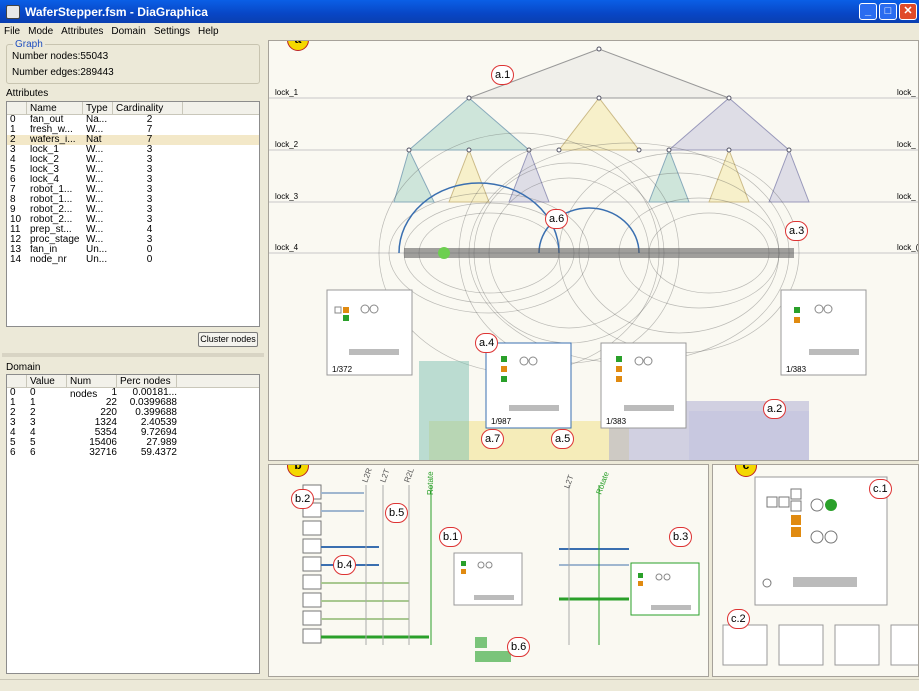 The width and height of the screenshot is (919, 691). I want to click on domain-cell: 1324, so click(105, 423).